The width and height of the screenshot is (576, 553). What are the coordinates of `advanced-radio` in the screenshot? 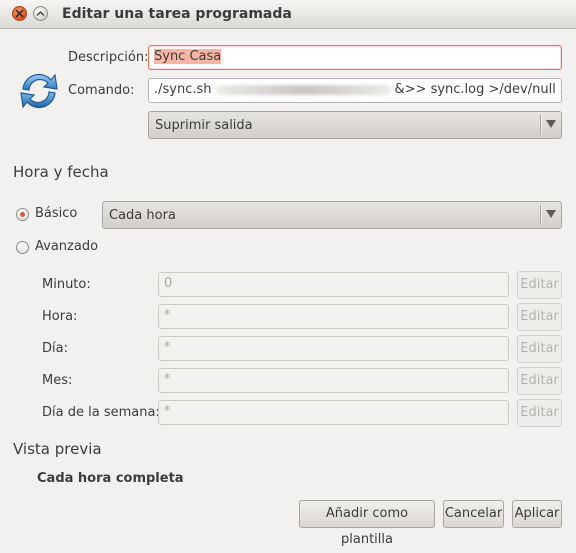 It's located at (22, 247).